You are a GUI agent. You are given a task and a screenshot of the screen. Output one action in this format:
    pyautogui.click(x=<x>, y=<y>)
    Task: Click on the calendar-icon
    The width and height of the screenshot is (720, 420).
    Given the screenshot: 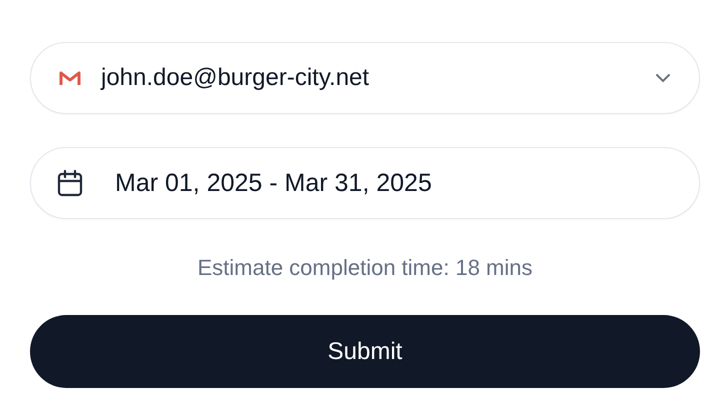 What is the action you would take?
    pyautogui.click(x=70, y=183)
    